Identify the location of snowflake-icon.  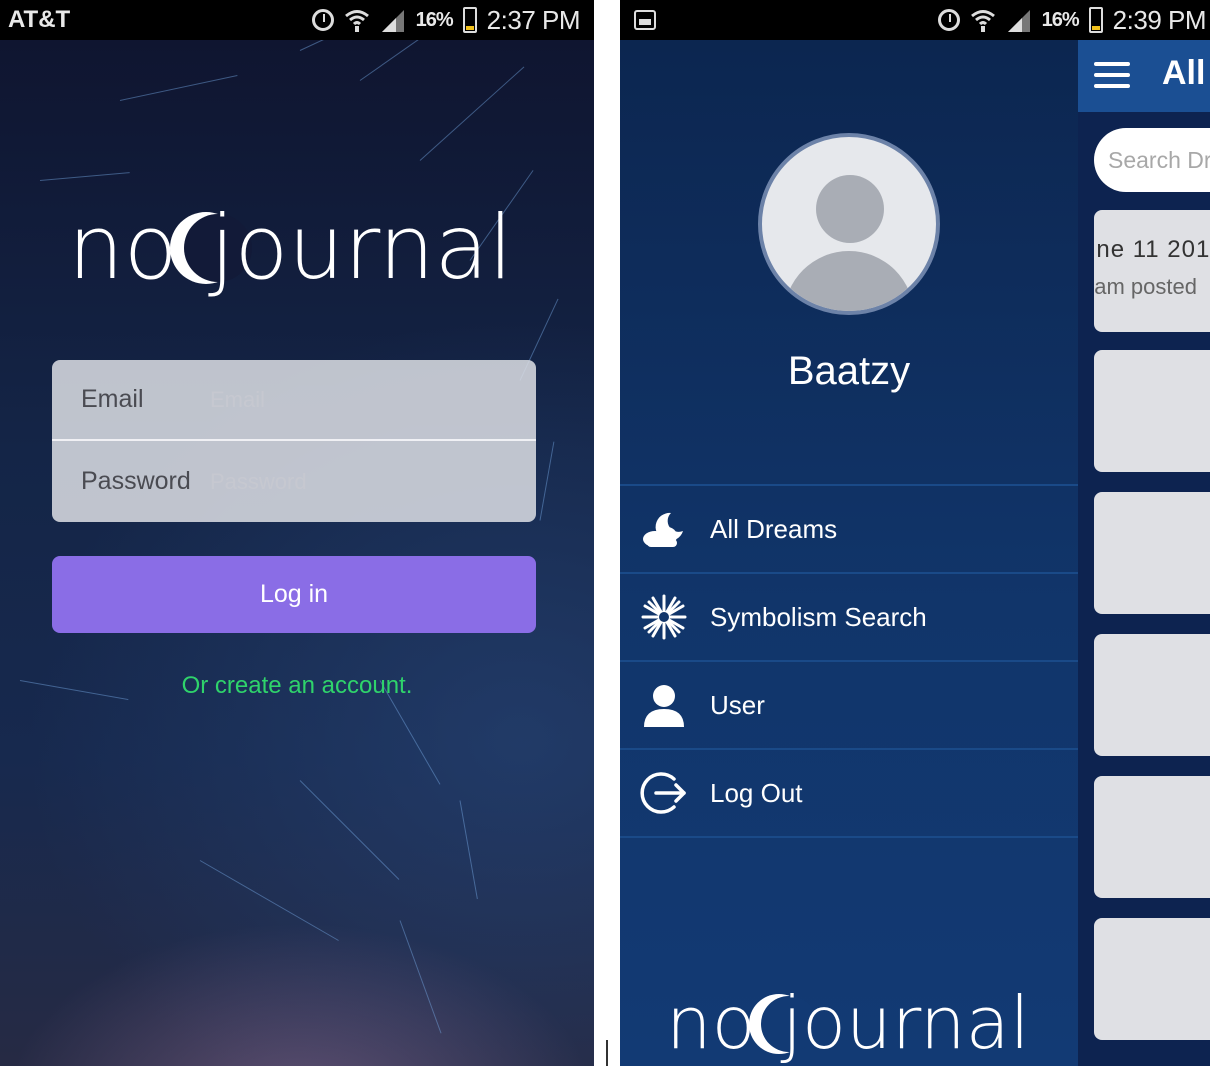
(664, 617).